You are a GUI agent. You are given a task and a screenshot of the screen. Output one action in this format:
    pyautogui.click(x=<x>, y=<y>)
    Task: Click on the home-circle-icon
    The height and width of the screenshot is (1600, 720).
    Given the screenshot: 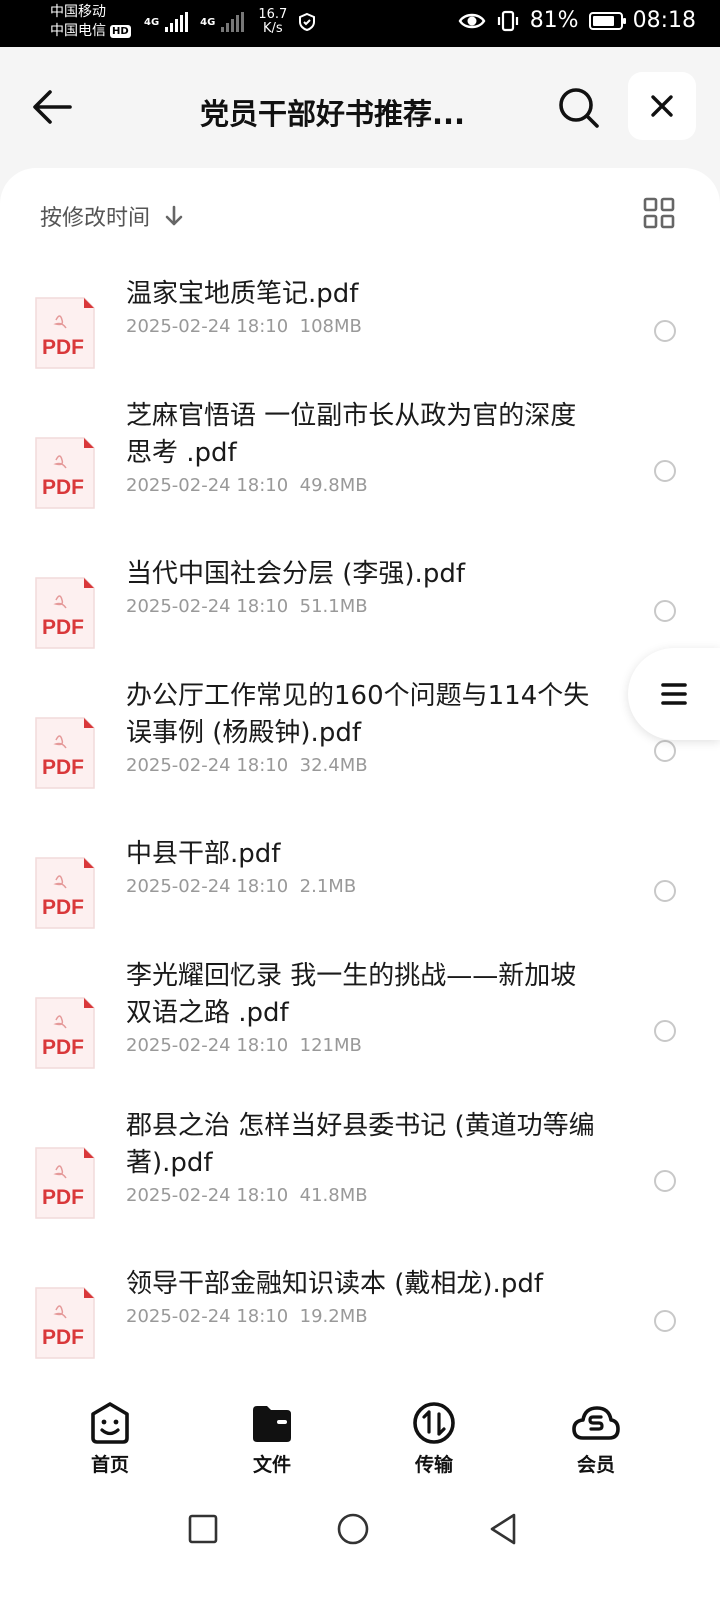 What is the action you would take?
    pyautogui.click(x=353, y=1529)
    